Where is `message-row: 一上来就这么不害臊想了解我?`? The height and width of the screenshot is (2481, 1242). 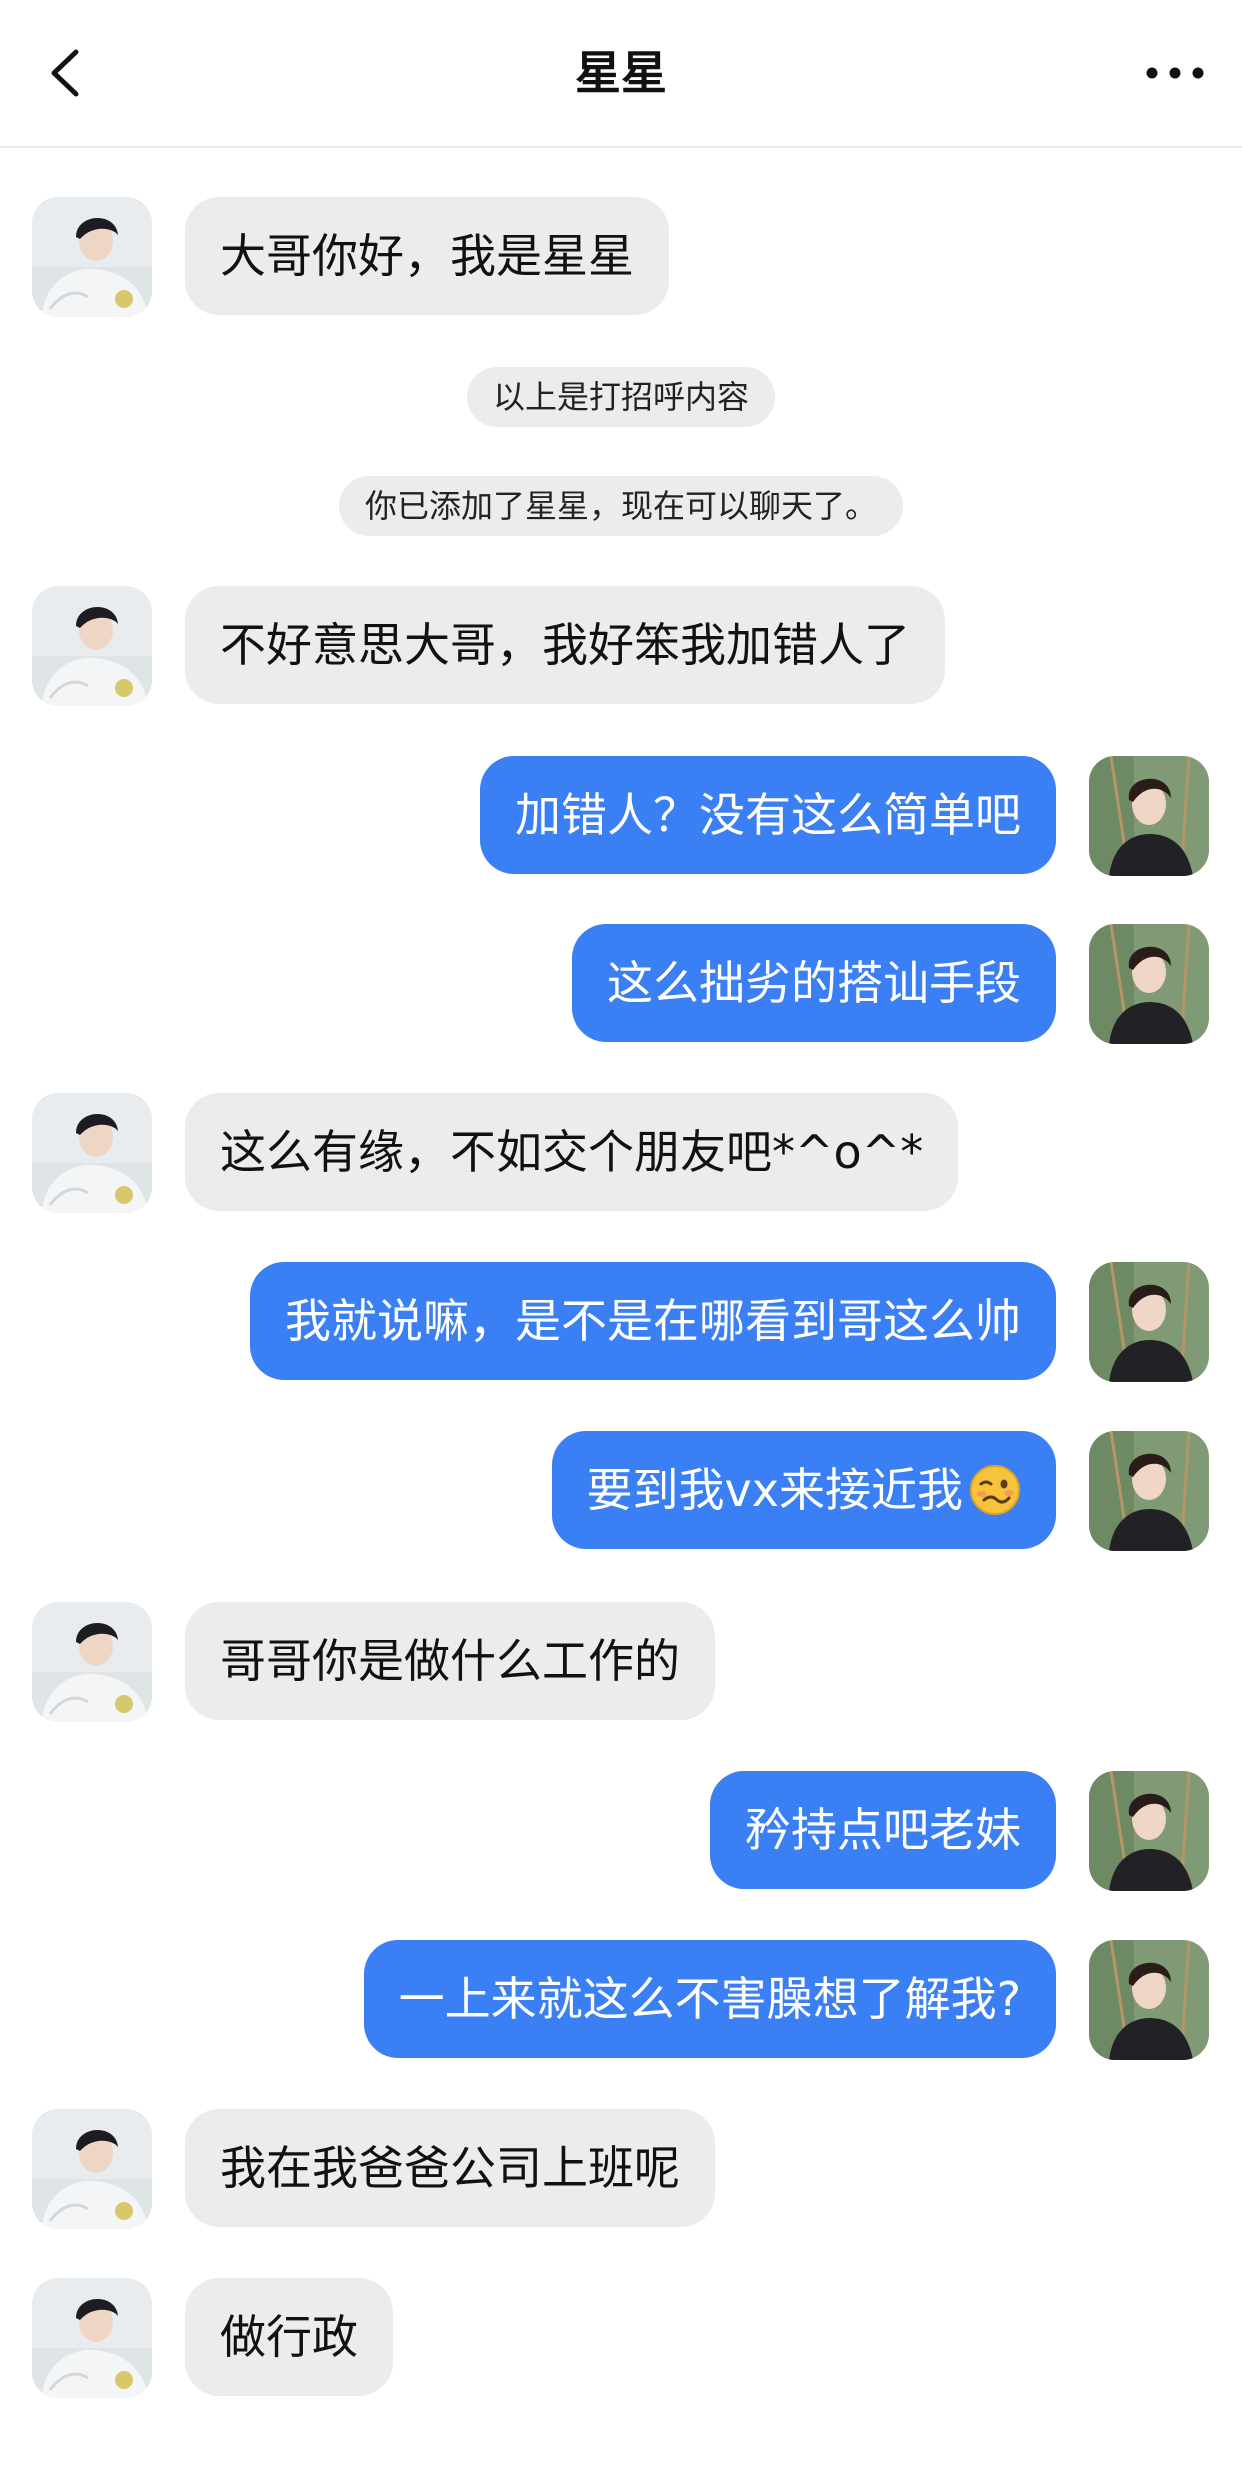
message-row: 一上来就这么不害臊想了解我? is located at coordinates (621, 2000).